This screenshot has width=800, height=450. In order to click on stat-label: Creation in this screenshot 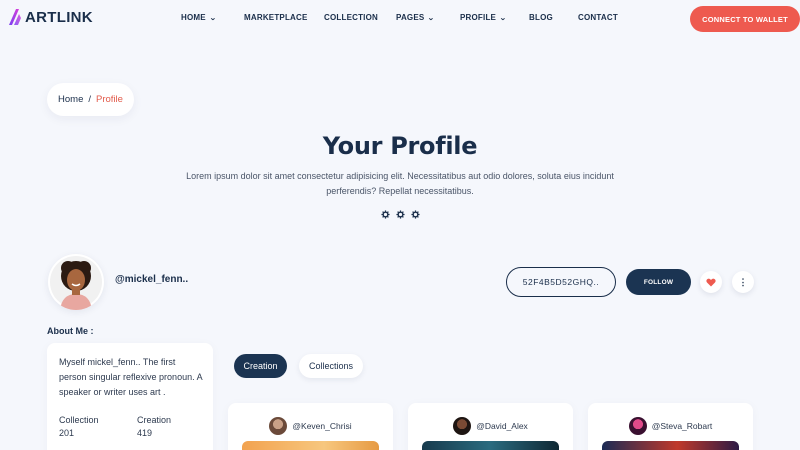, I will do `click(154, 420)`.